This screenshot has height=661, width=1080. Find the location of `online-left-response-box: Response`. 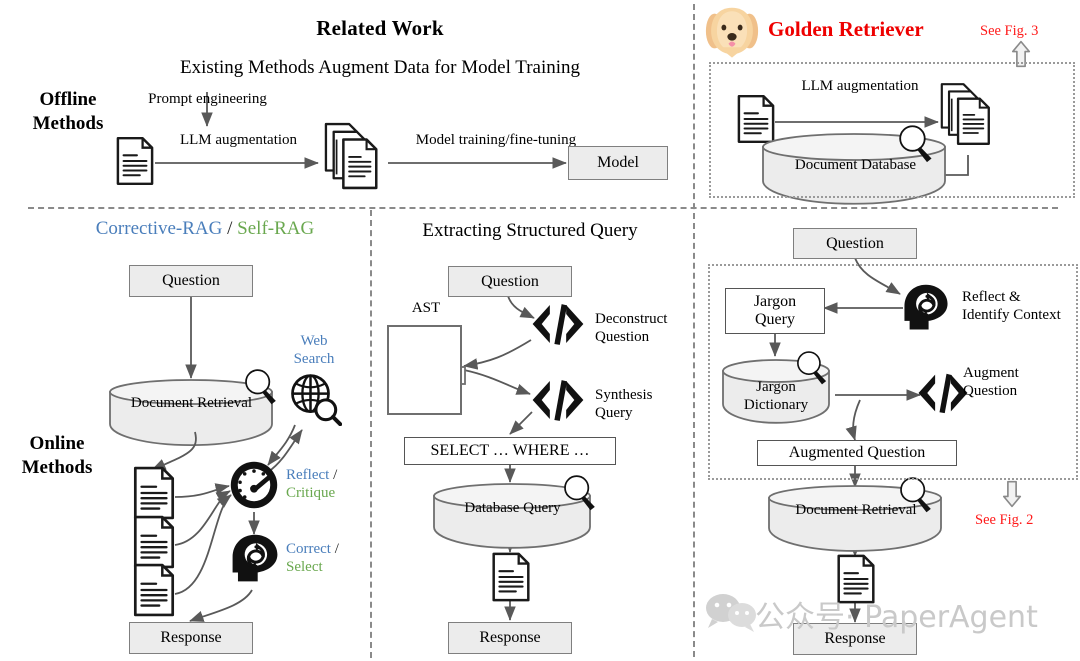

online-left-response-box: Response is located at coordinates (191, 638).